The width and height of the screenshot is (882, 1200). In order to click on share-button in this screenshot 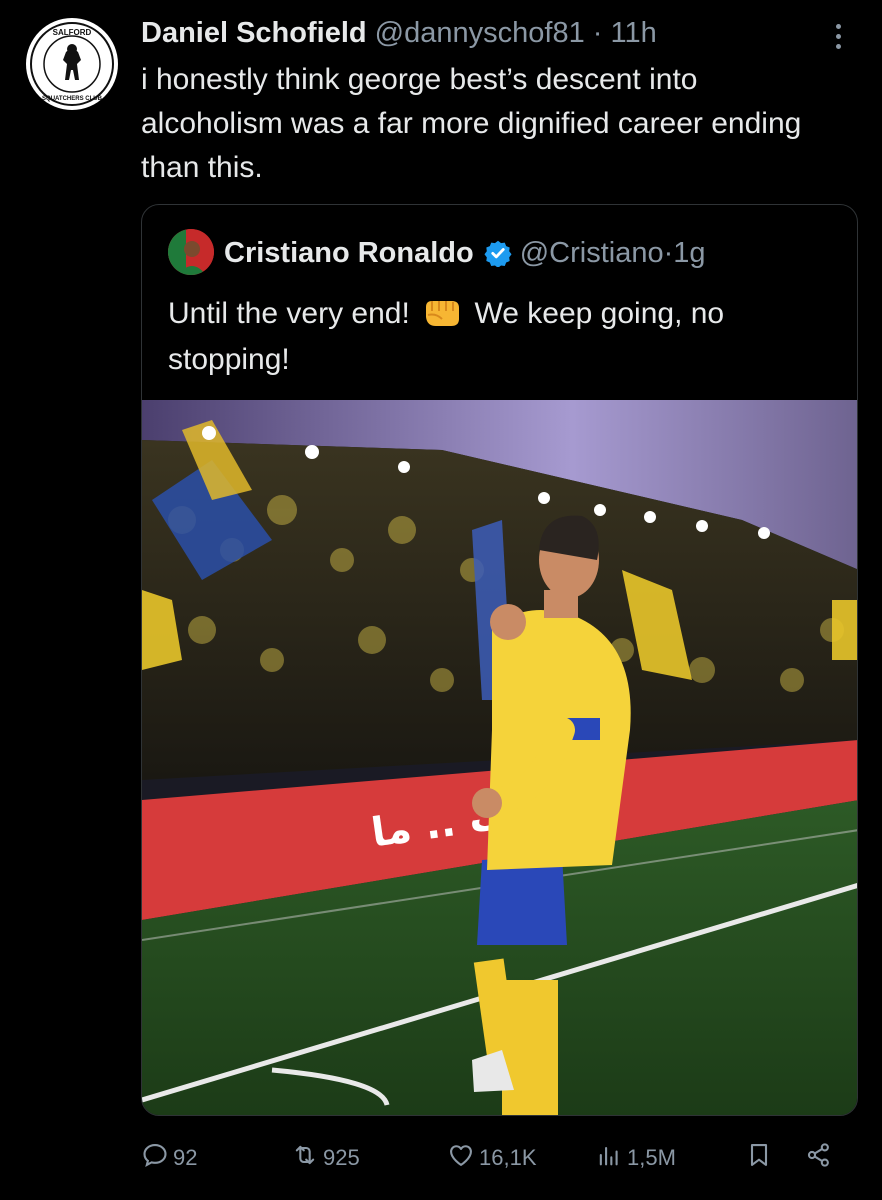, I will do `click(819, 1158)`.